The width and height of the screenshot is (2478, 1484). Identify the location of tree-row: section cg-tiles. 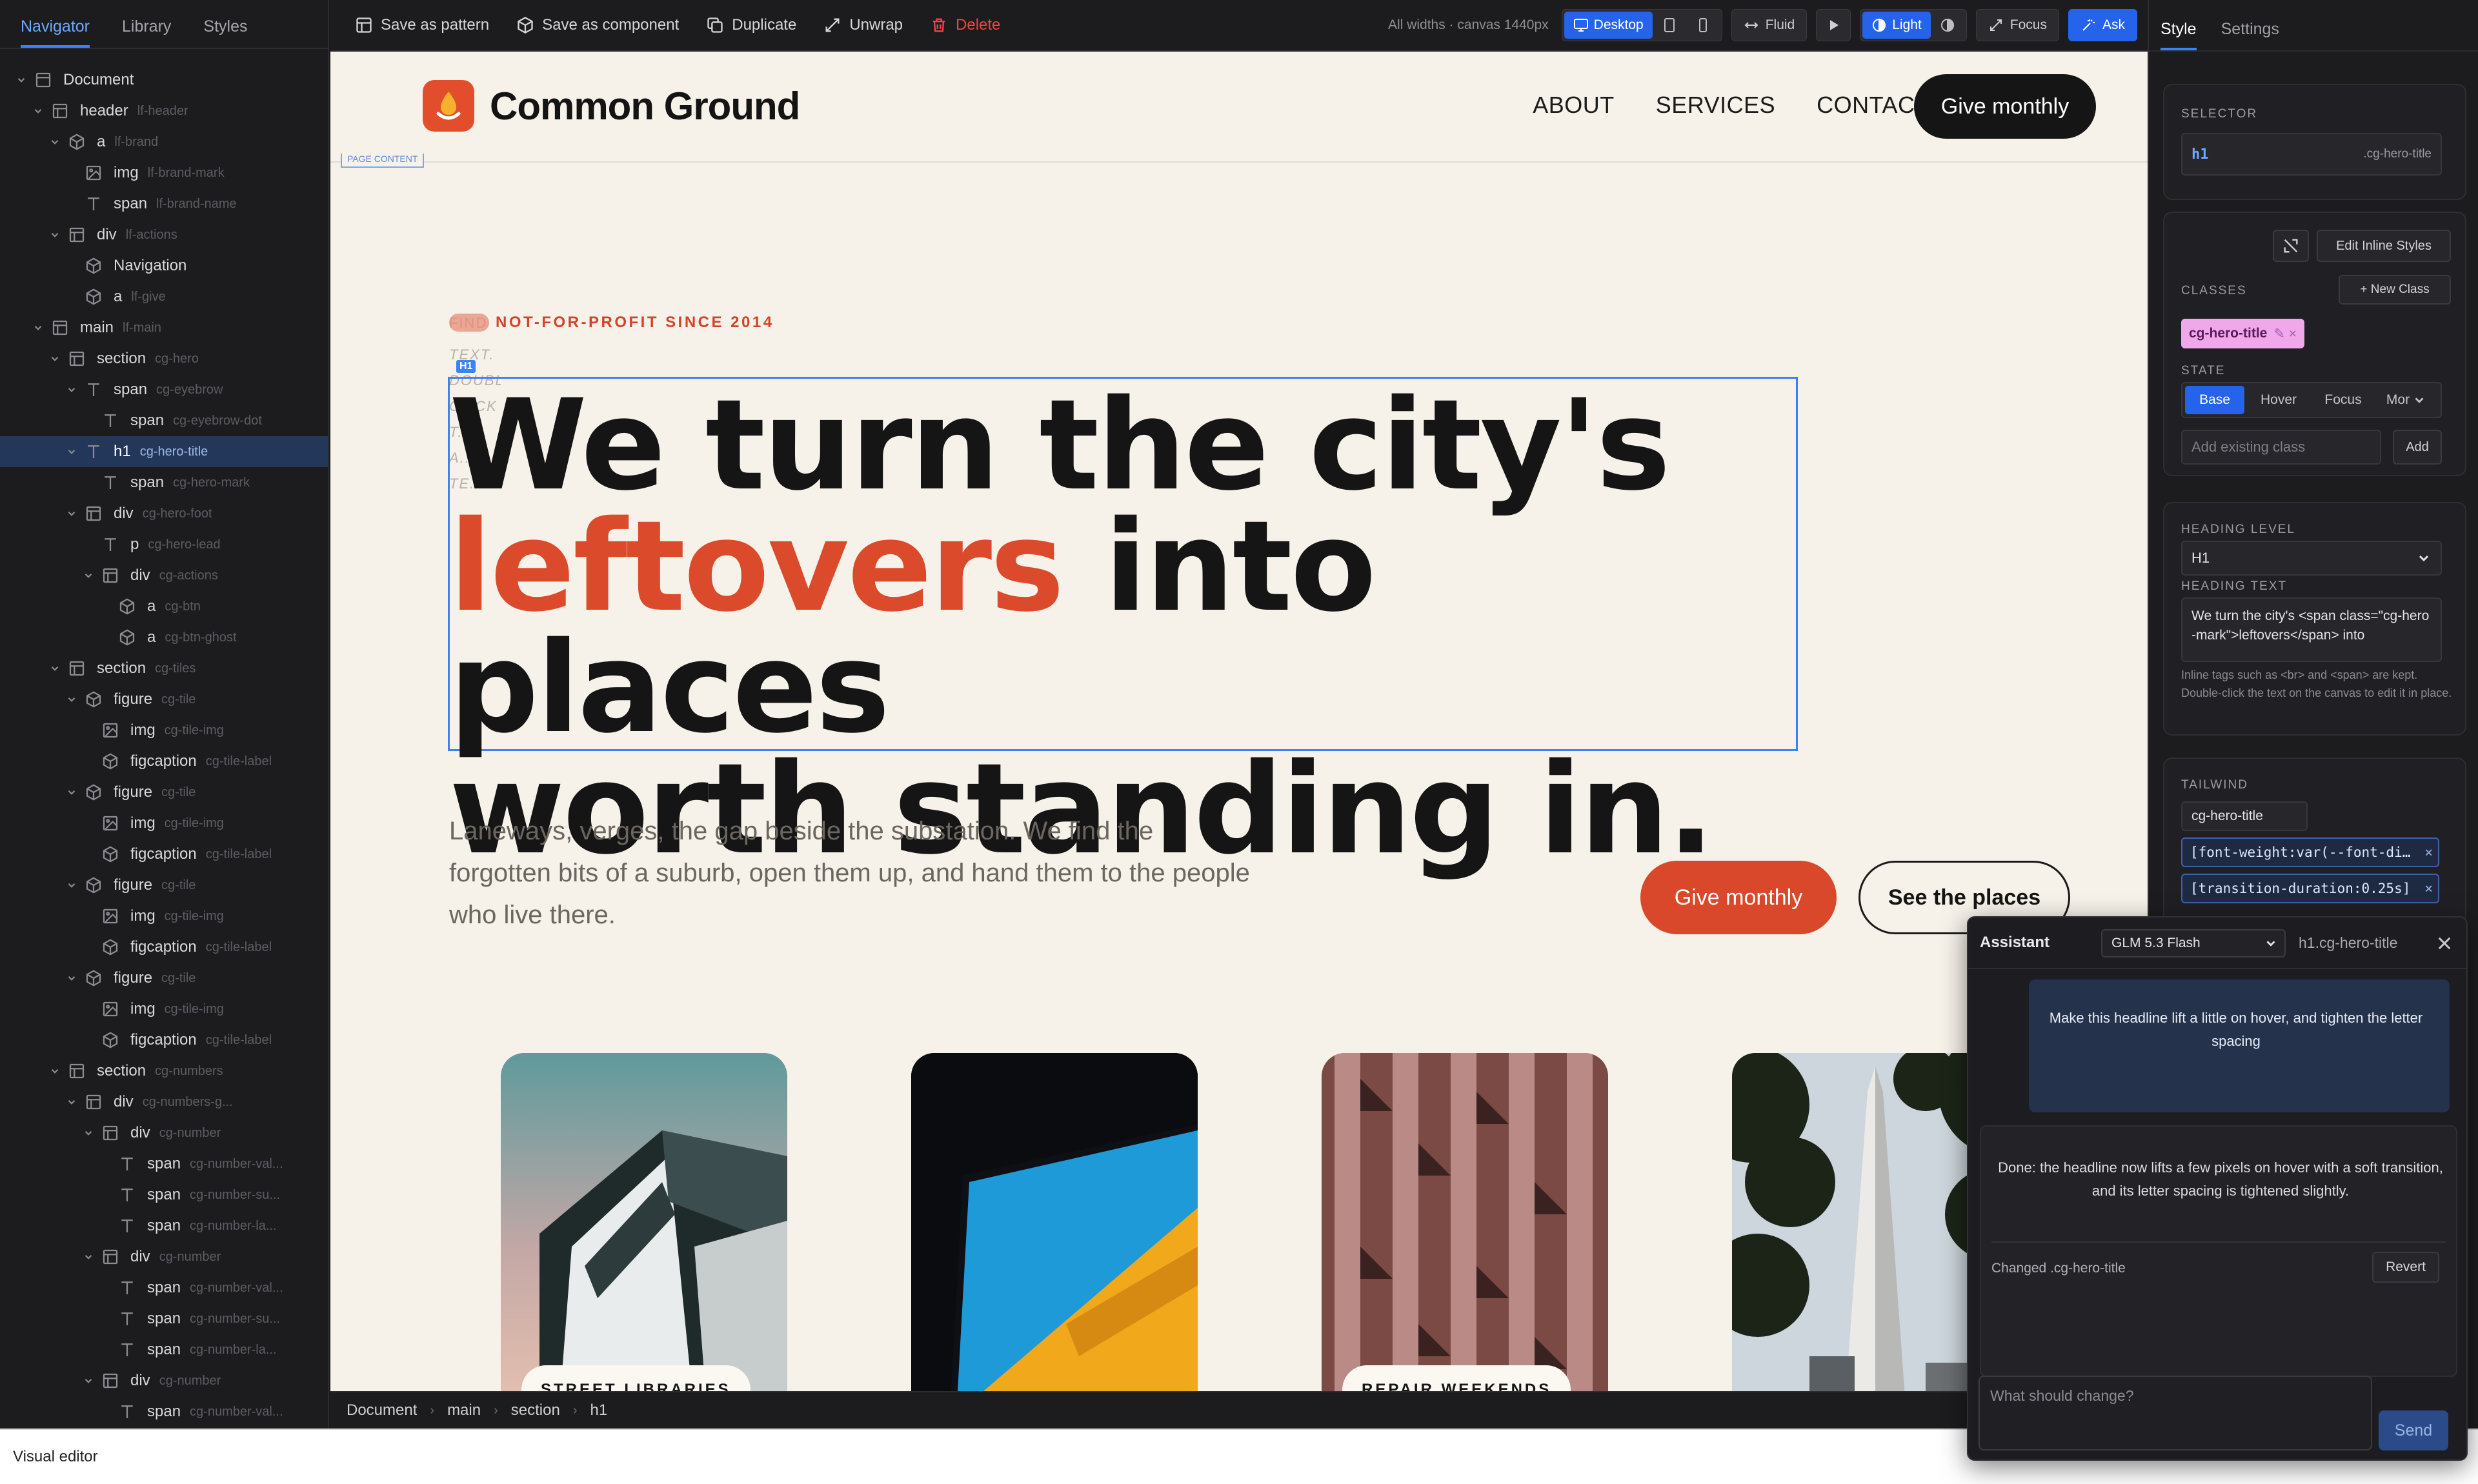
(164, 669).